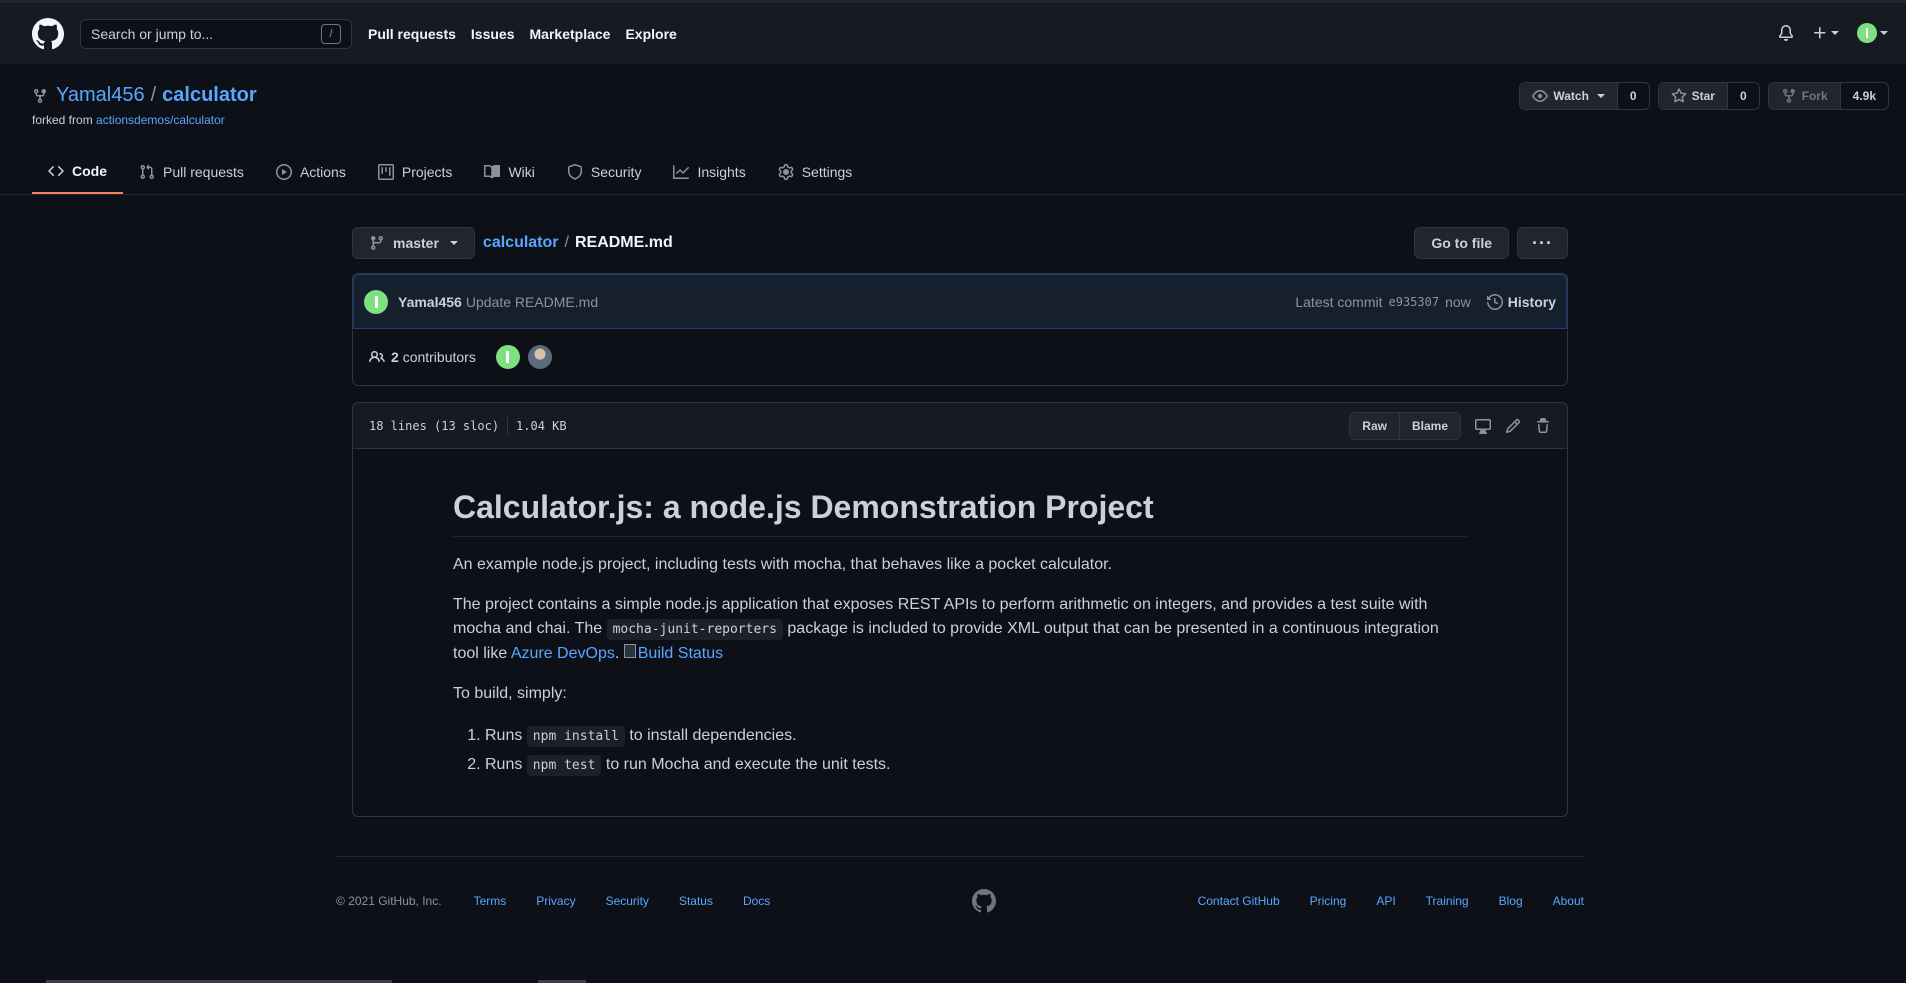 The width and height of the screenshot is (1906, 983). I want to click on repo-actions: Watch 0 Star 0 Fork 4.9k, so click(1704, 96).